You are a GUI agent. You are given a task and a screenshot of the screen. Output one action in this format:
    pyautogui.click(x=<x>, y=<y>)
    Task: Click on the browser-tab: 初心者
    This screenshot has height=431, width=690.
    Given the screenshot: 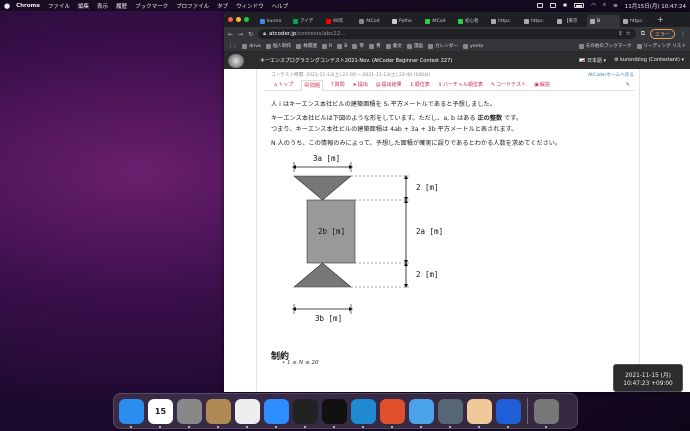 What is the action you would take?
    pyautogui.click(x=471, y=21)
    